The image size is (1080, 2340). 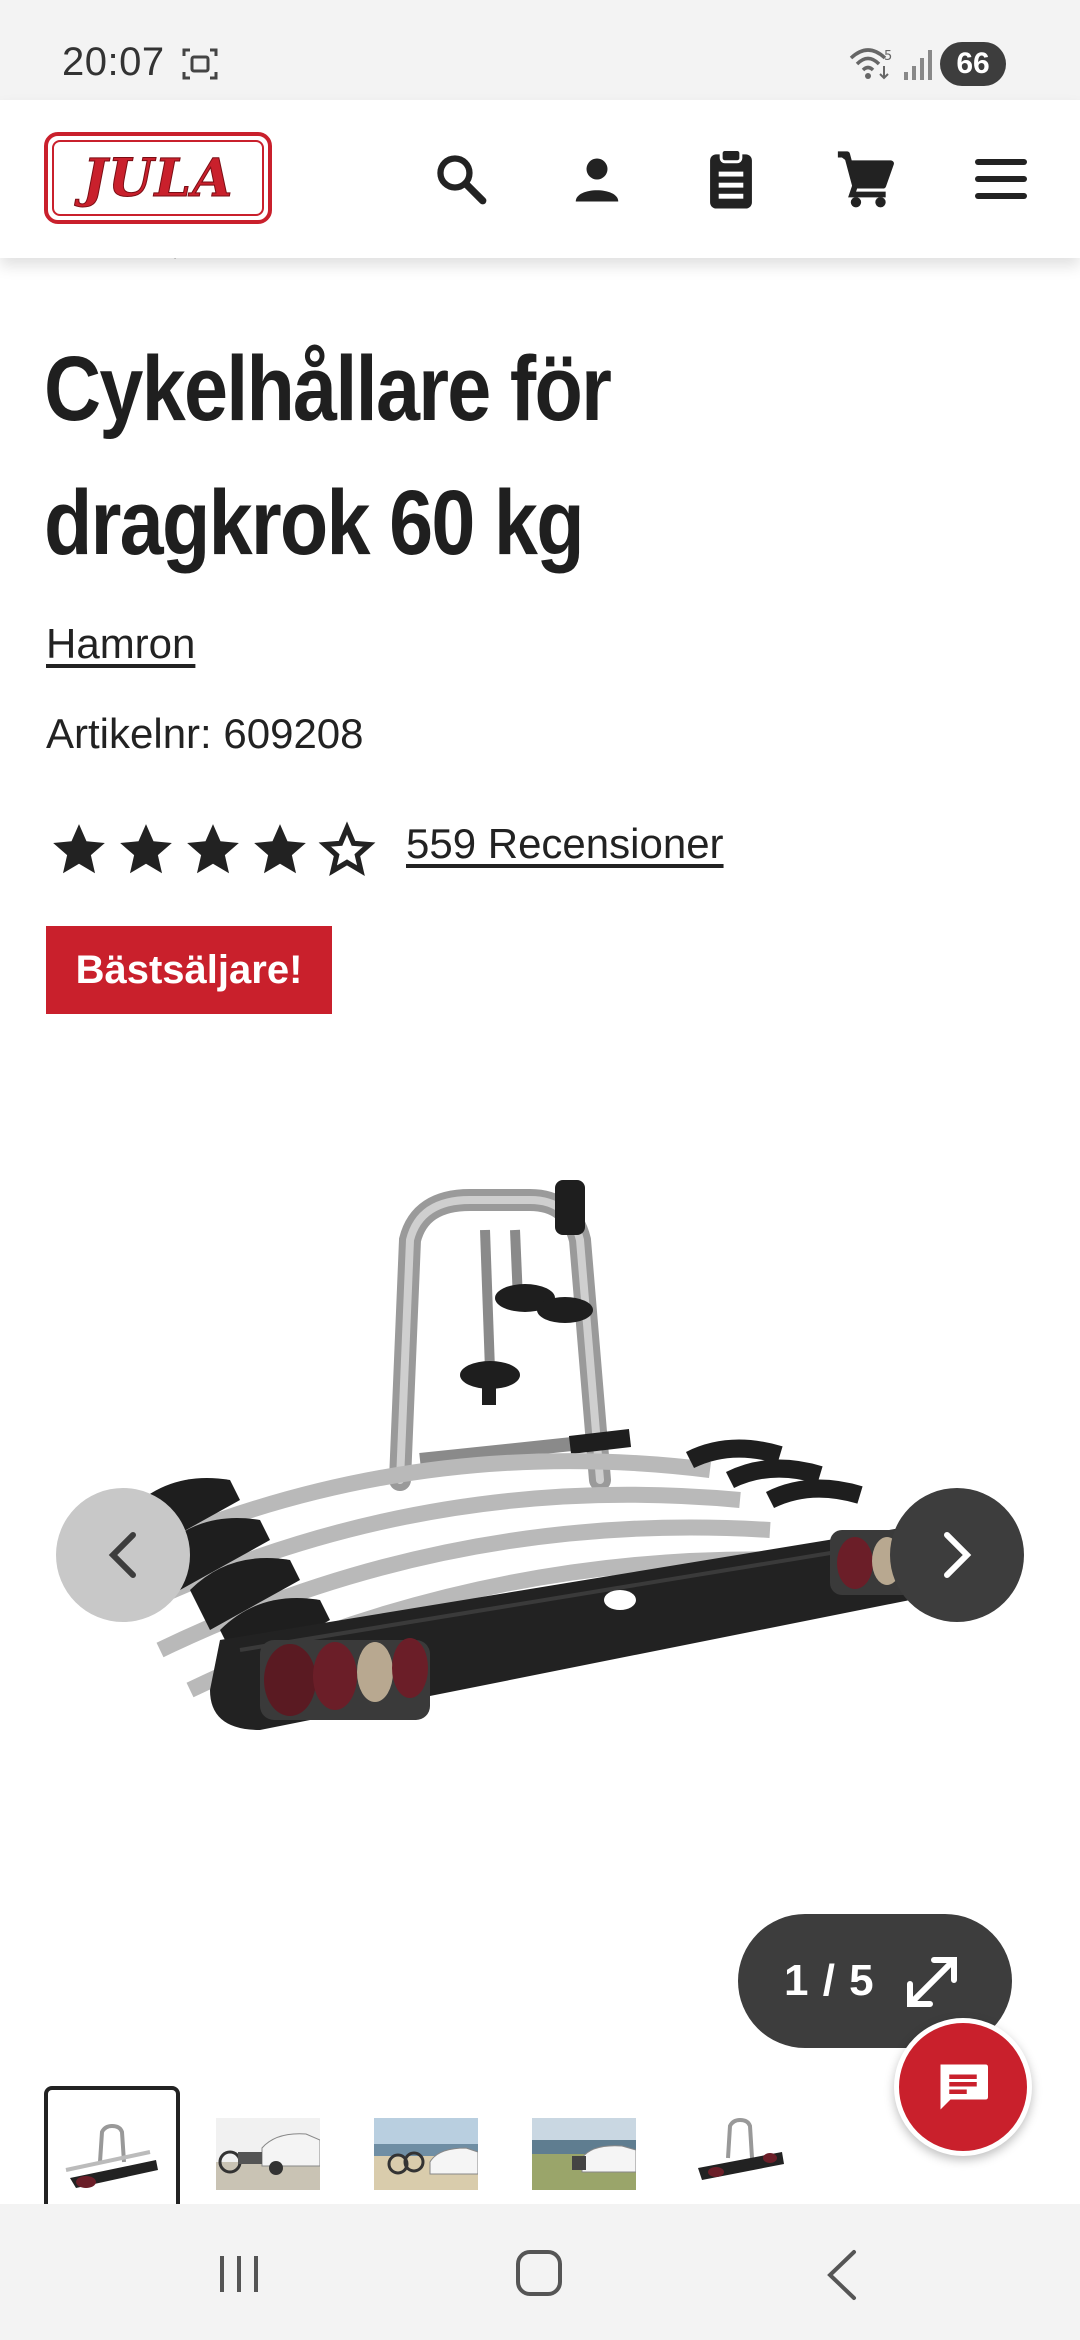 What do you see at coordinates (120, 644) in the screenshot?
I see `brand-link: Hamron` at bounding box center [120, 644].